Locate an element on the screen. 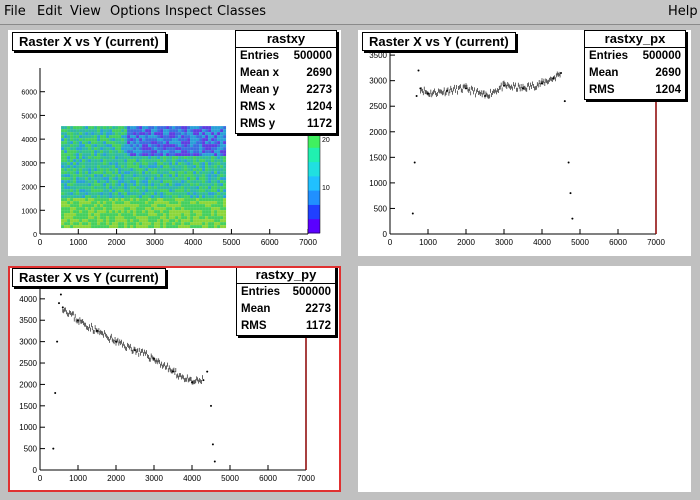 Image resolution: width=700 pixels, height=500 pixels. menu-options: Options is located at coordinates (135, 11).